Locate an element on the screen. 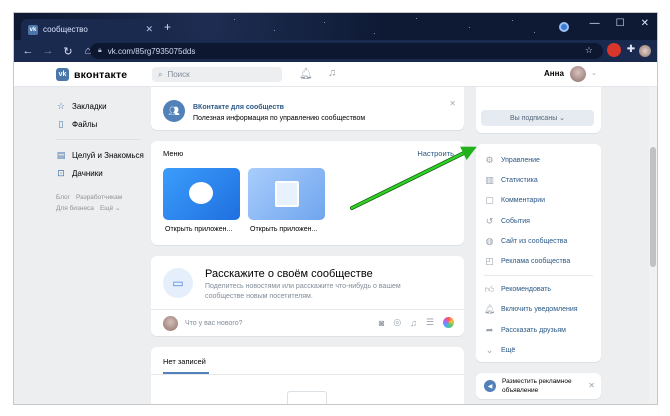 This screenshot has height=416, width=670. action-events: ↺ События is located at coordinates (507, 221).